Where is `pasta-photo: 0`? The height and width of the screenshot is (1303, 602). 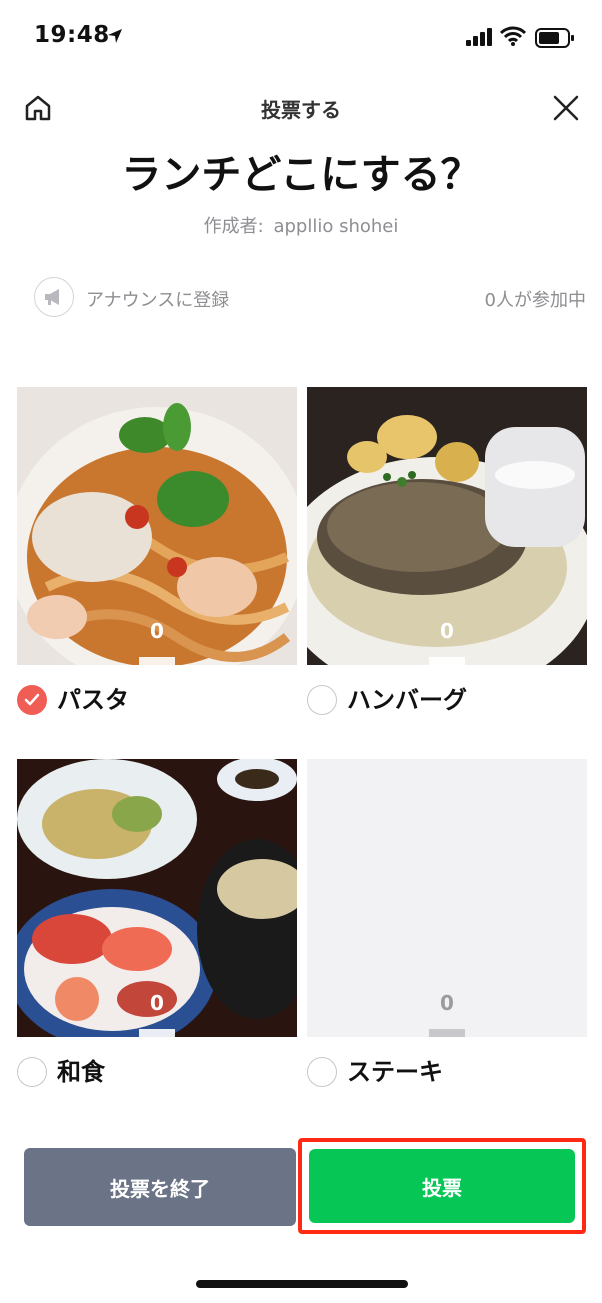 pasta-photo: 0 is located at coordinates (157, 526).